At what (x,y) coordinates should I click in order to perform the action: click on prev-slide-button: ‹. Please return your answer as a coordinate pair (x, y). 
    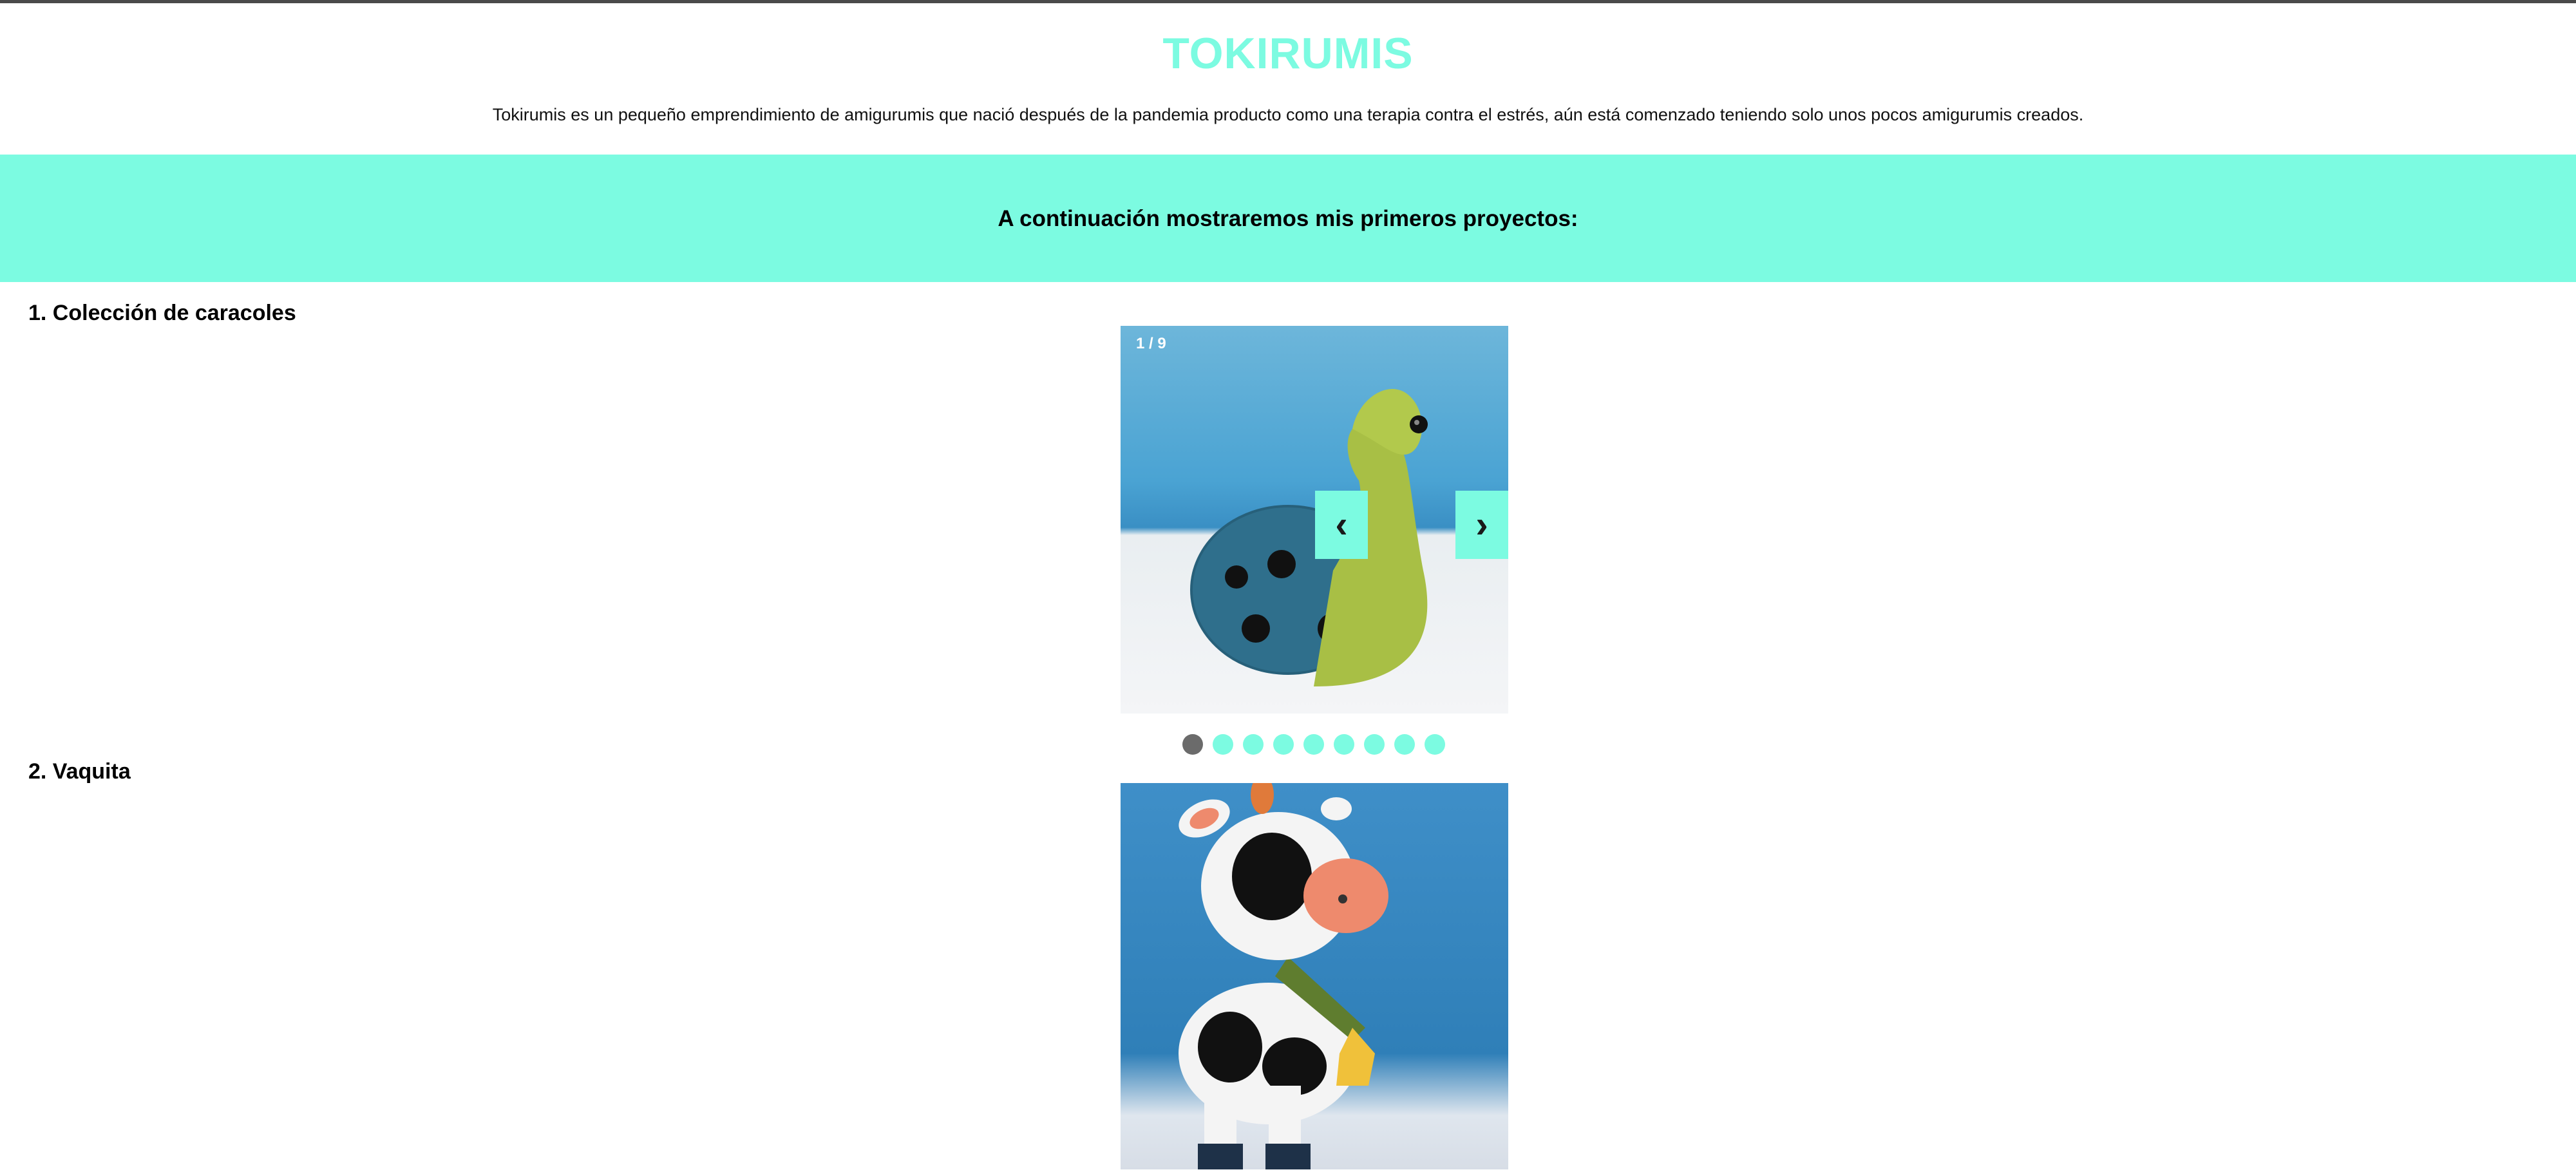
    Looking at the image, I should click on (1341, 525).